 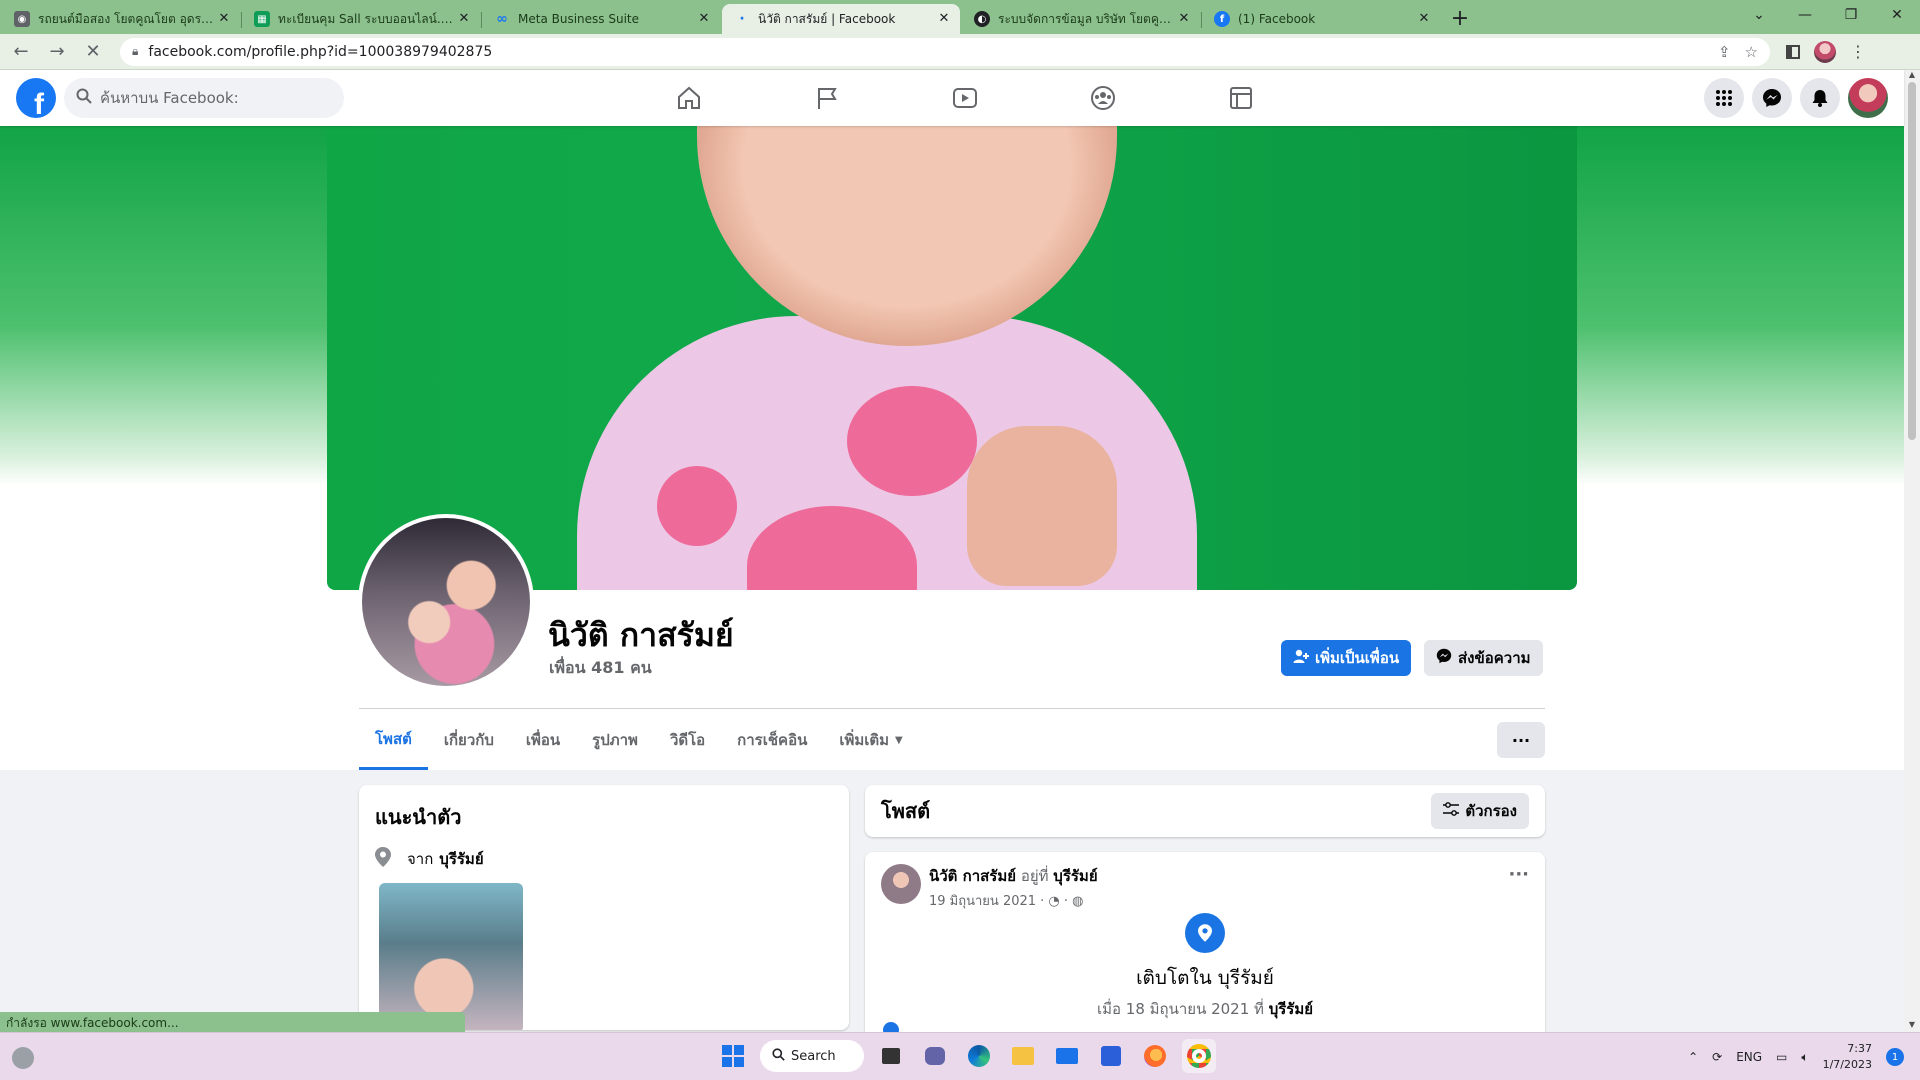 What do you see at coordinates (1075, 876) in the screenshot?
I see `post-place: บุรีรัมย์` at bounding box center [1075, 876].